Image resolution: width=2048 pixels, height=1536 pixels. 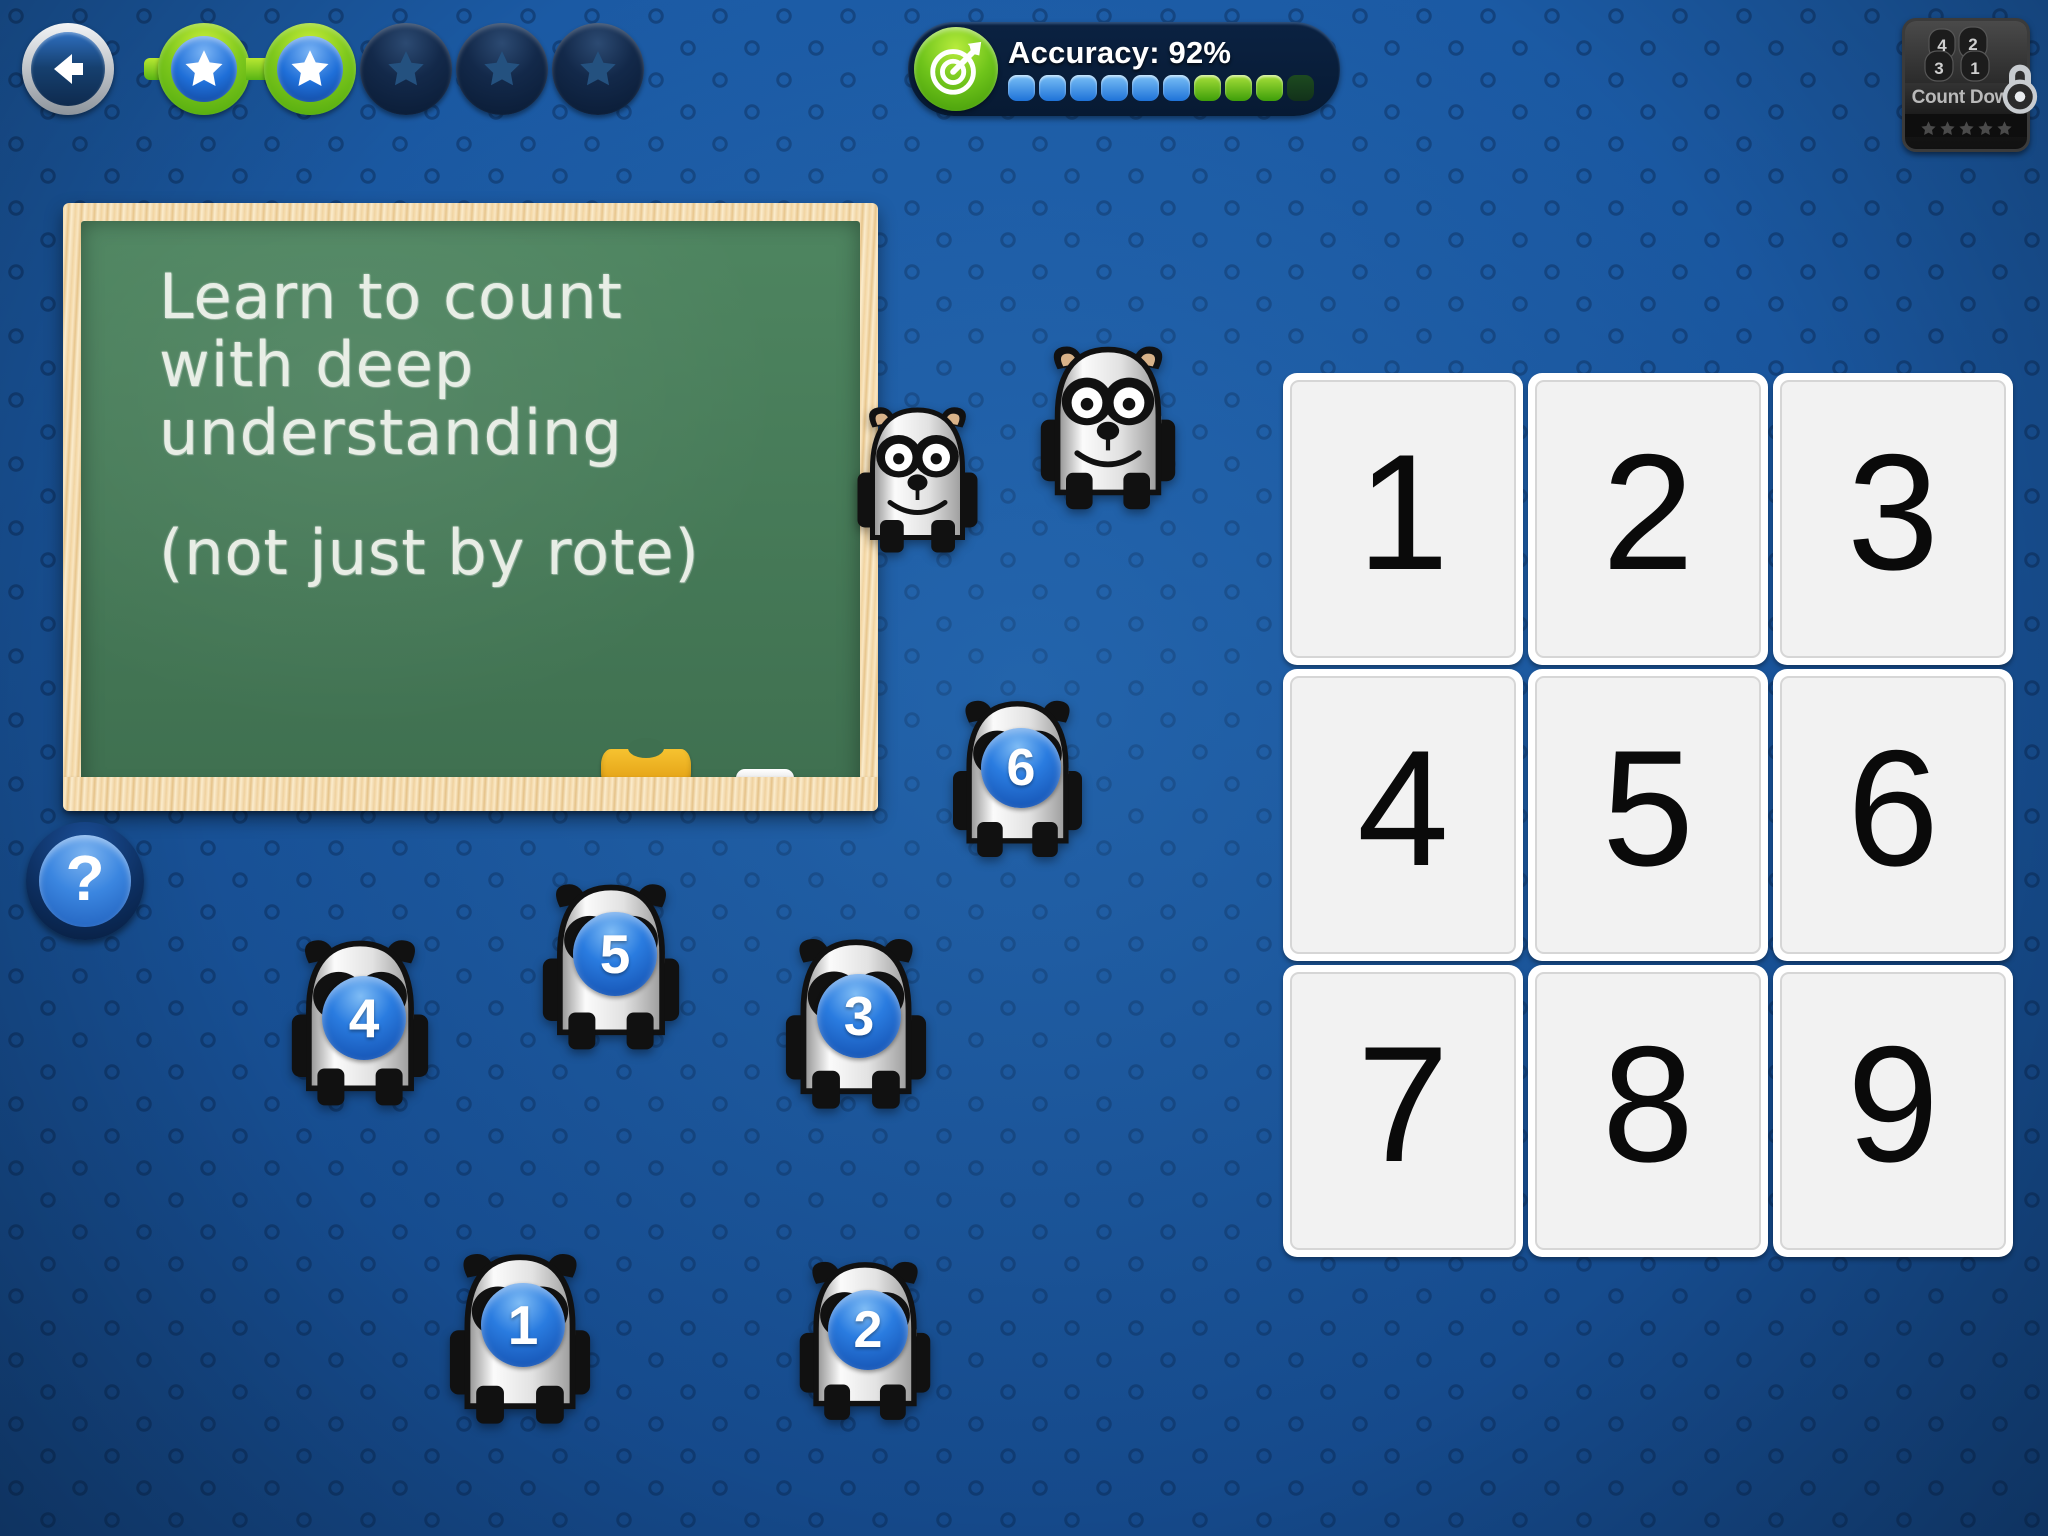 I want to click on number-card-4: 4, so click(x=1403, y=815).